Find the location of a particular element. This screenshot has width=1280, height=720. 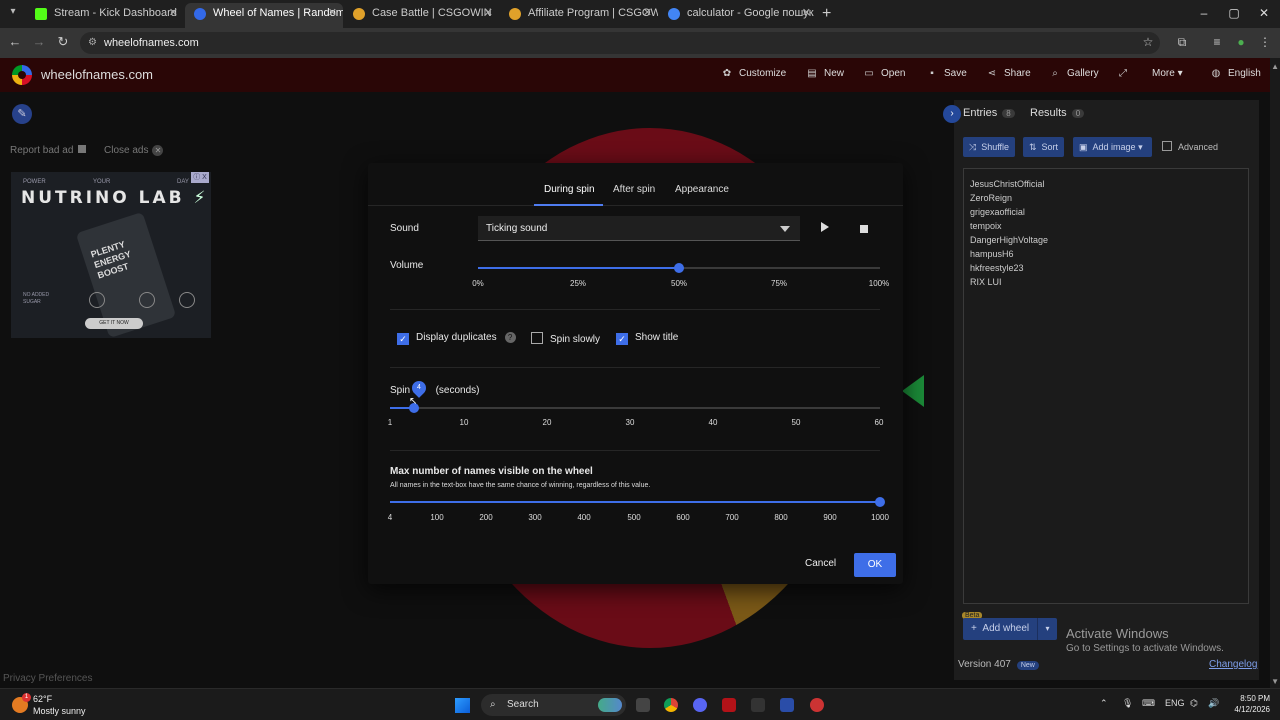

add-wheel-button: + Add wheel ▾ is located at coordinates (1010, 629).